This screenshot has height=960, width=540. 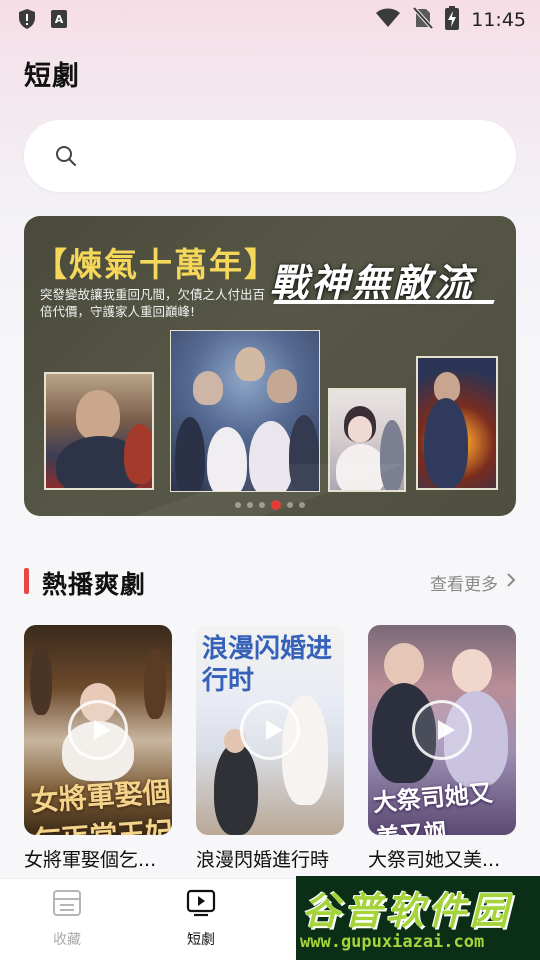 I want to click on drama-thumbnail: 女將軍娶個乞丐當王妃, so click(x=98, y=730).